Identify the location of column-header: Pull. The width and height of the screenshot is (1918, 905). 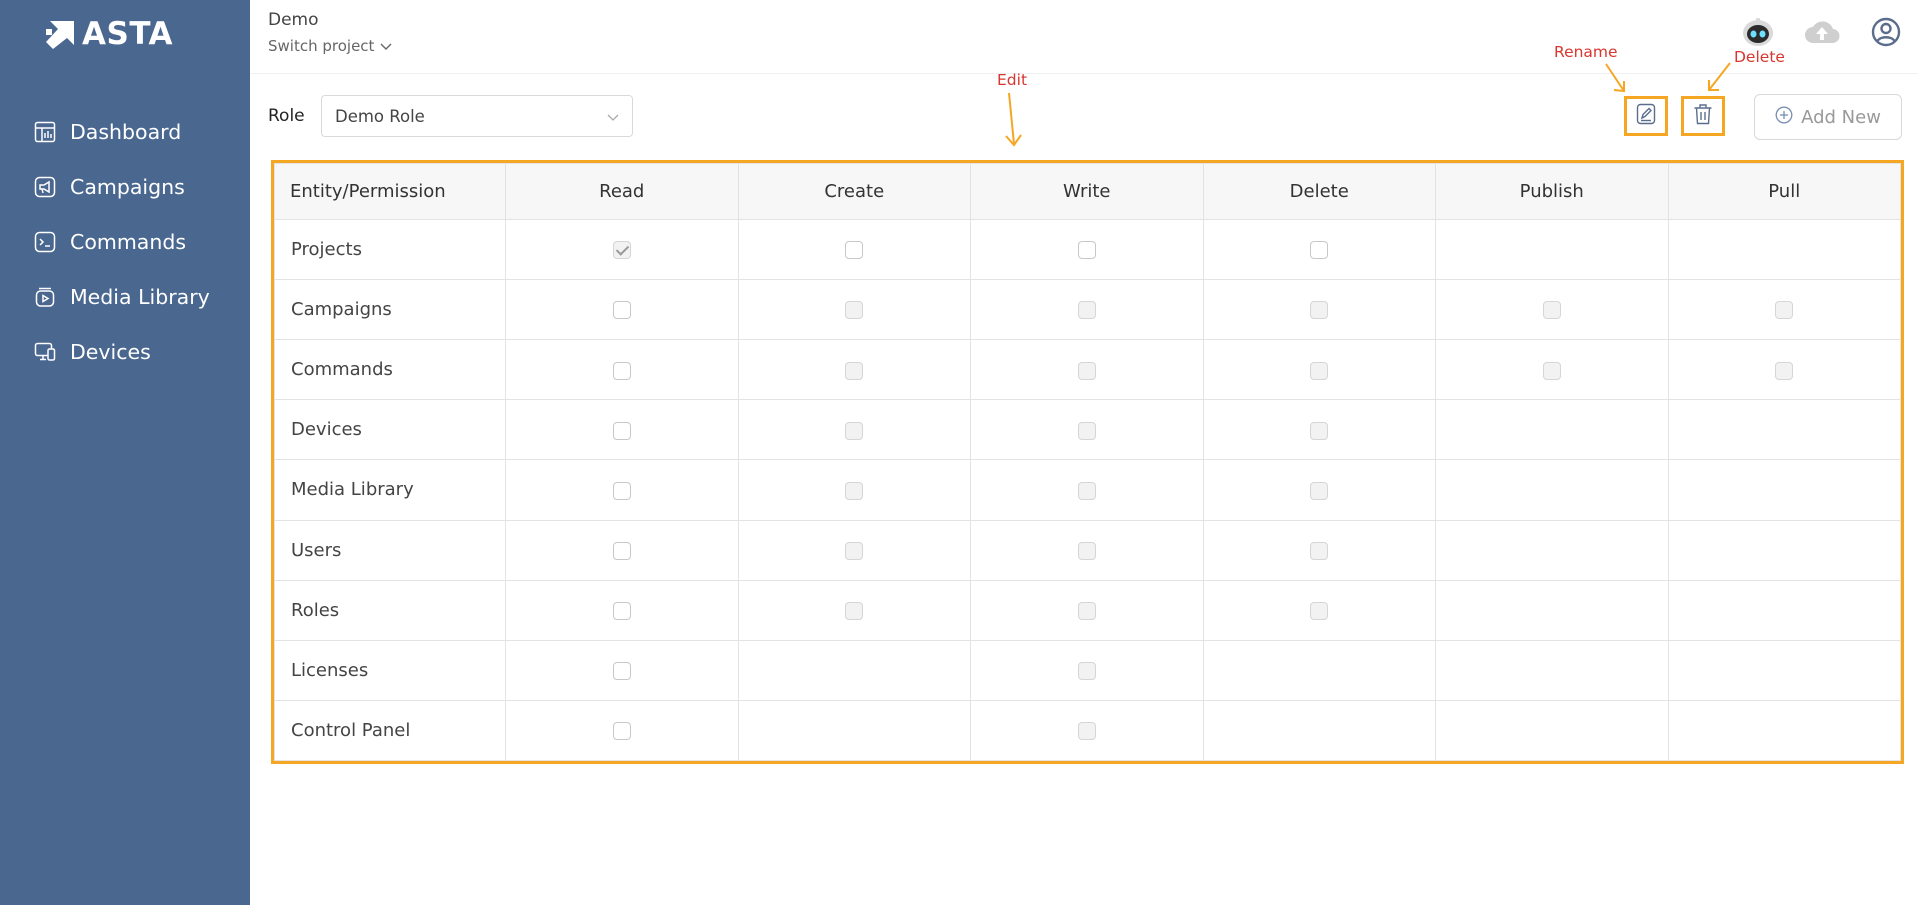
(1784, 191).